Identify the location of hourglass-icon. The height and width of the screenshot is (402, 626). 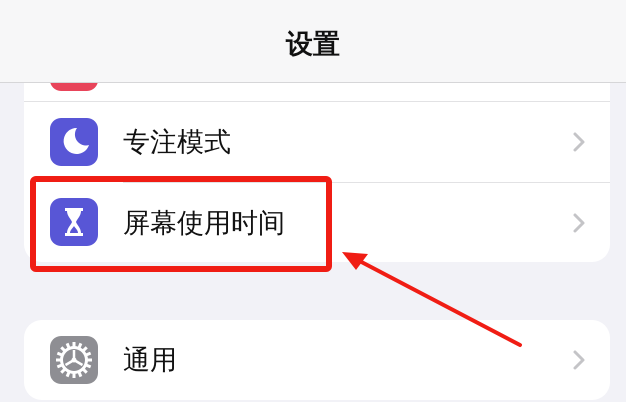
(74, 222).